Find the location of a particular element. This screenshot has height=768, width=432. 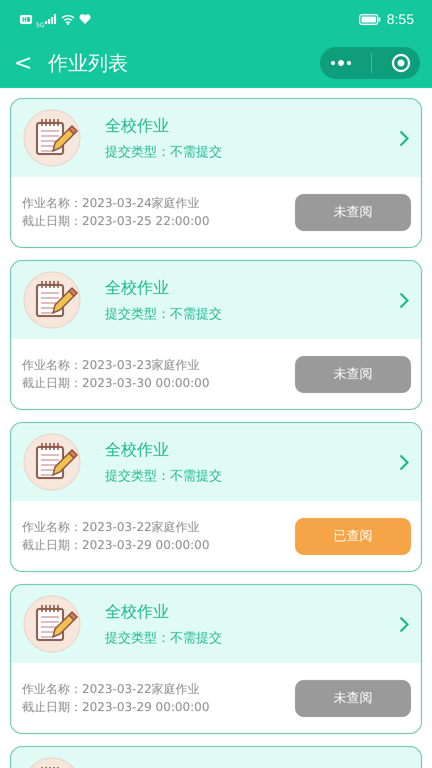

page-title: 作业列表 is located at coordinates (88, 63).